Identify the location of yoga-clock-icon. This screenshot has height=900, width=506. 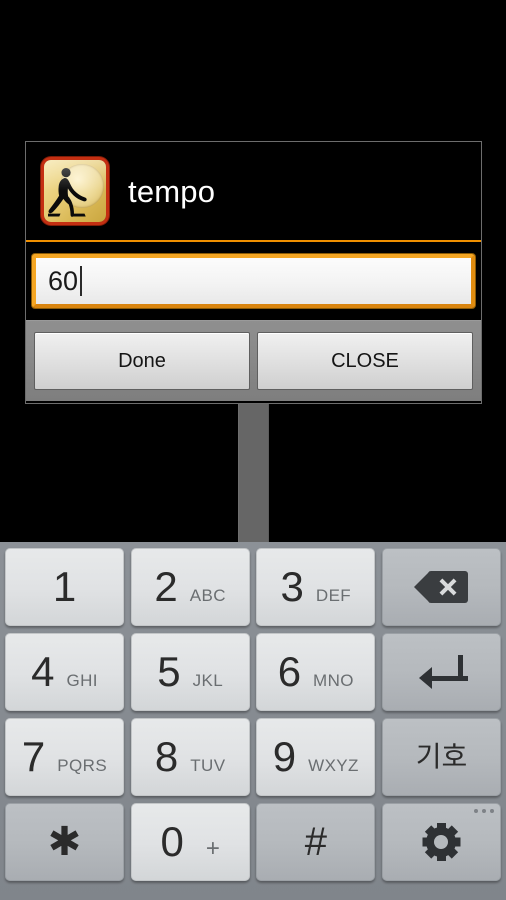
(75, 191).